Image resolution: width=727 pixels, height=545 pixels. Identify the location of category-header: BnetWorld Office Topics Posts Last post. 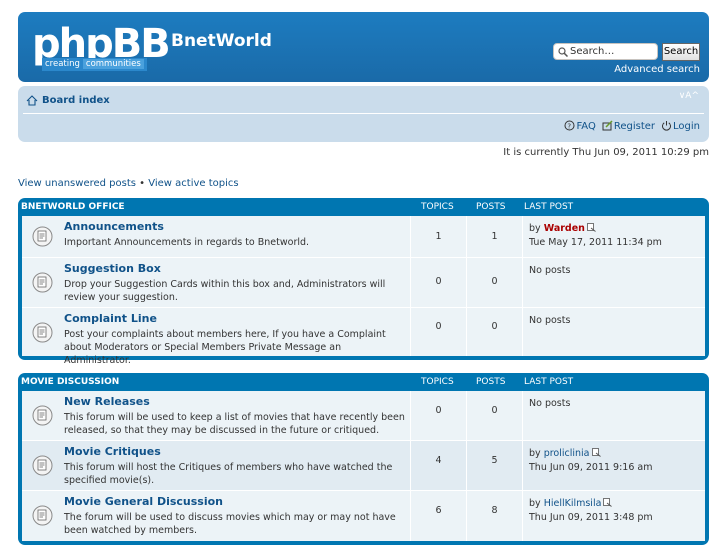
(363, 207).